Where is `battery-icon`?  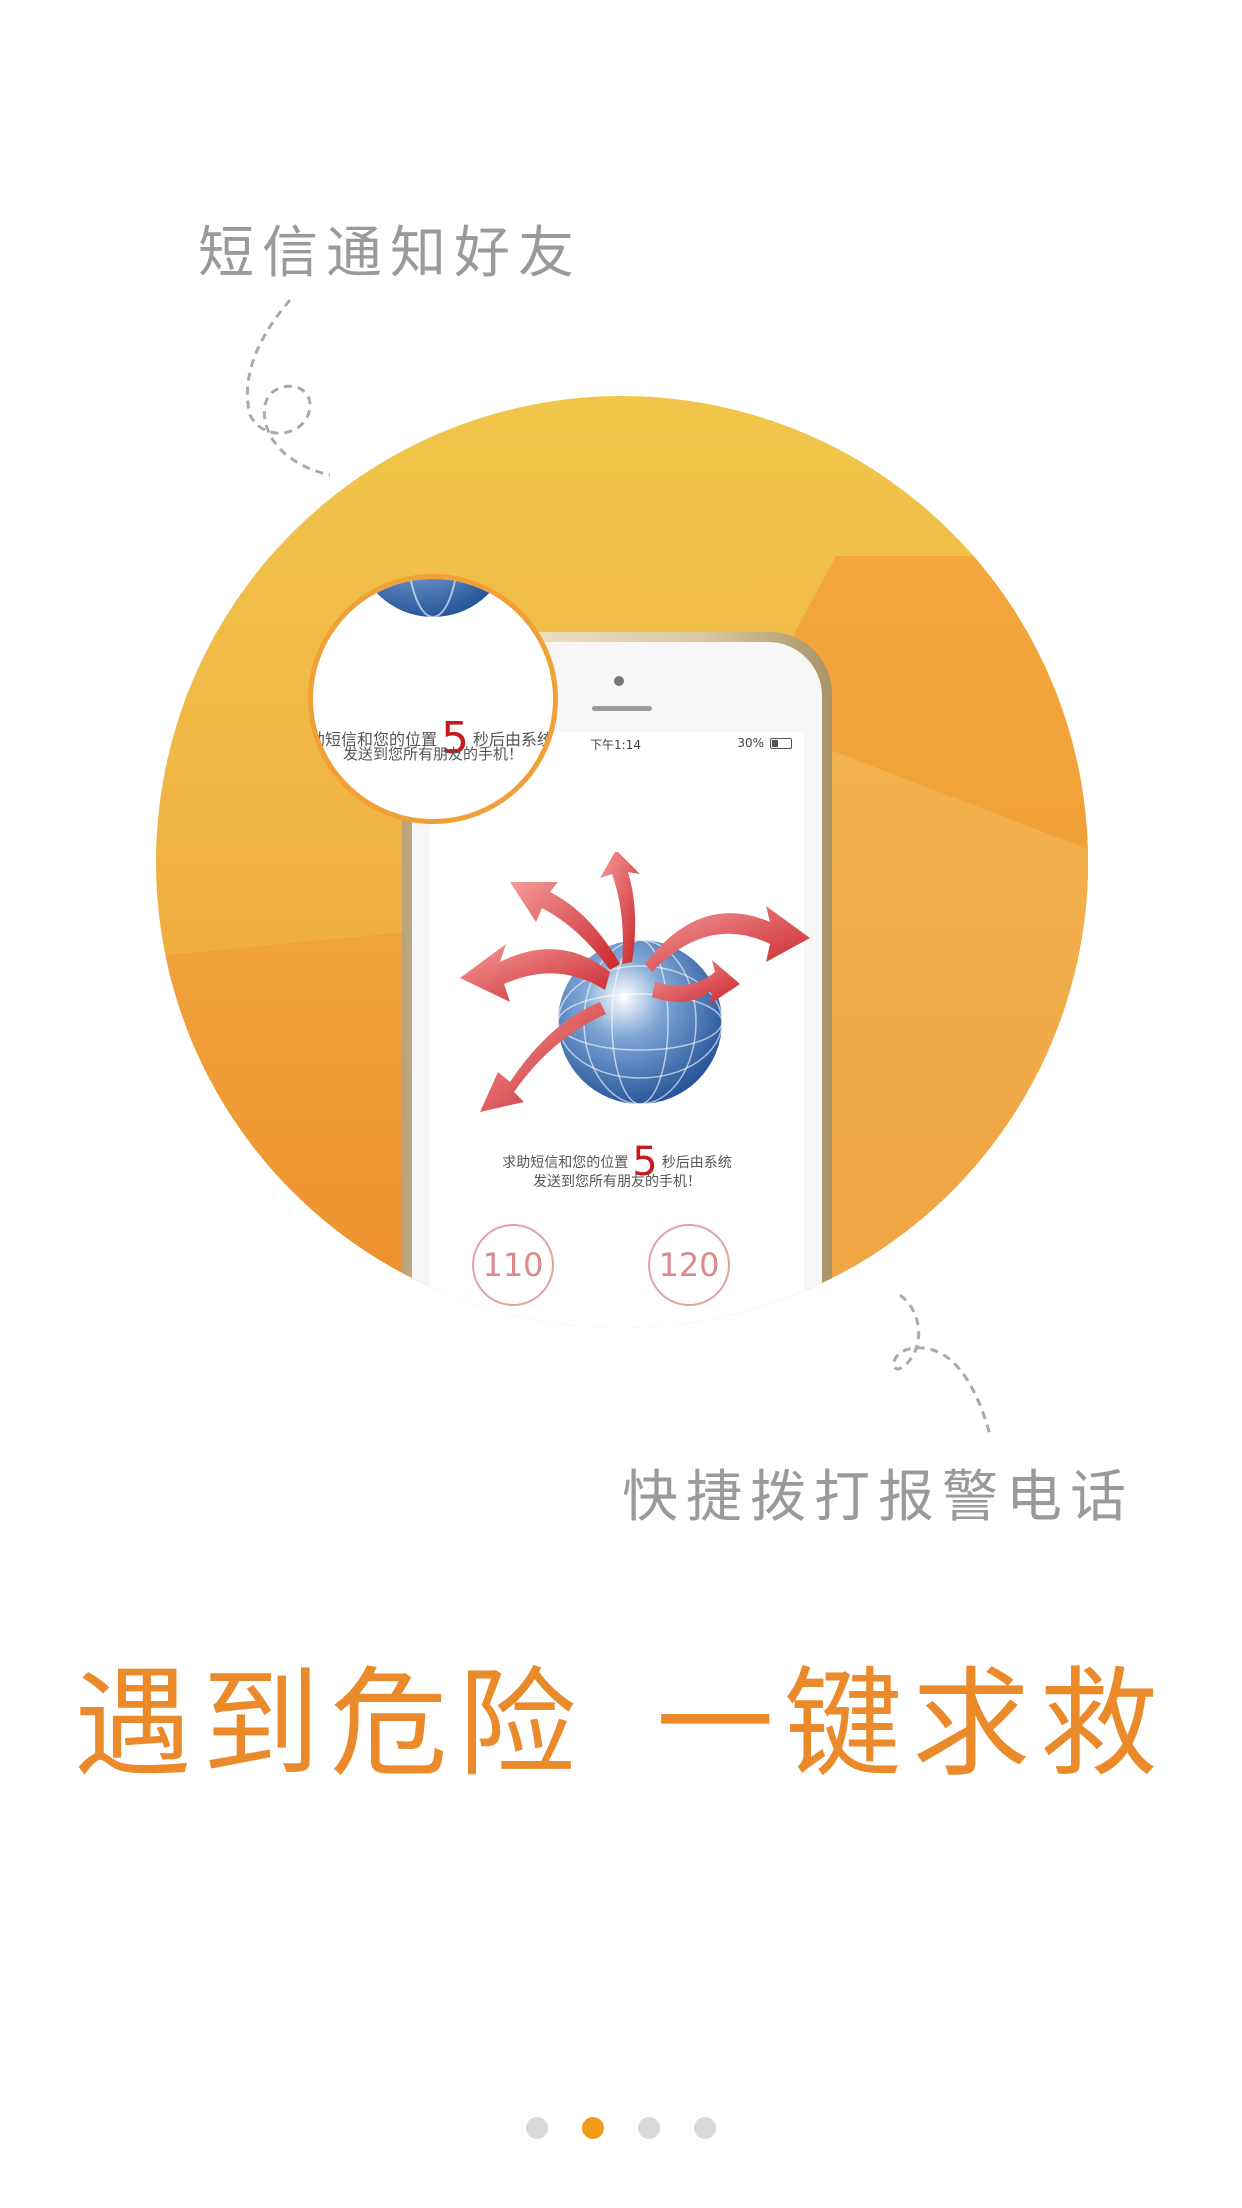 battery-icon is located at coordinates (781, 743).